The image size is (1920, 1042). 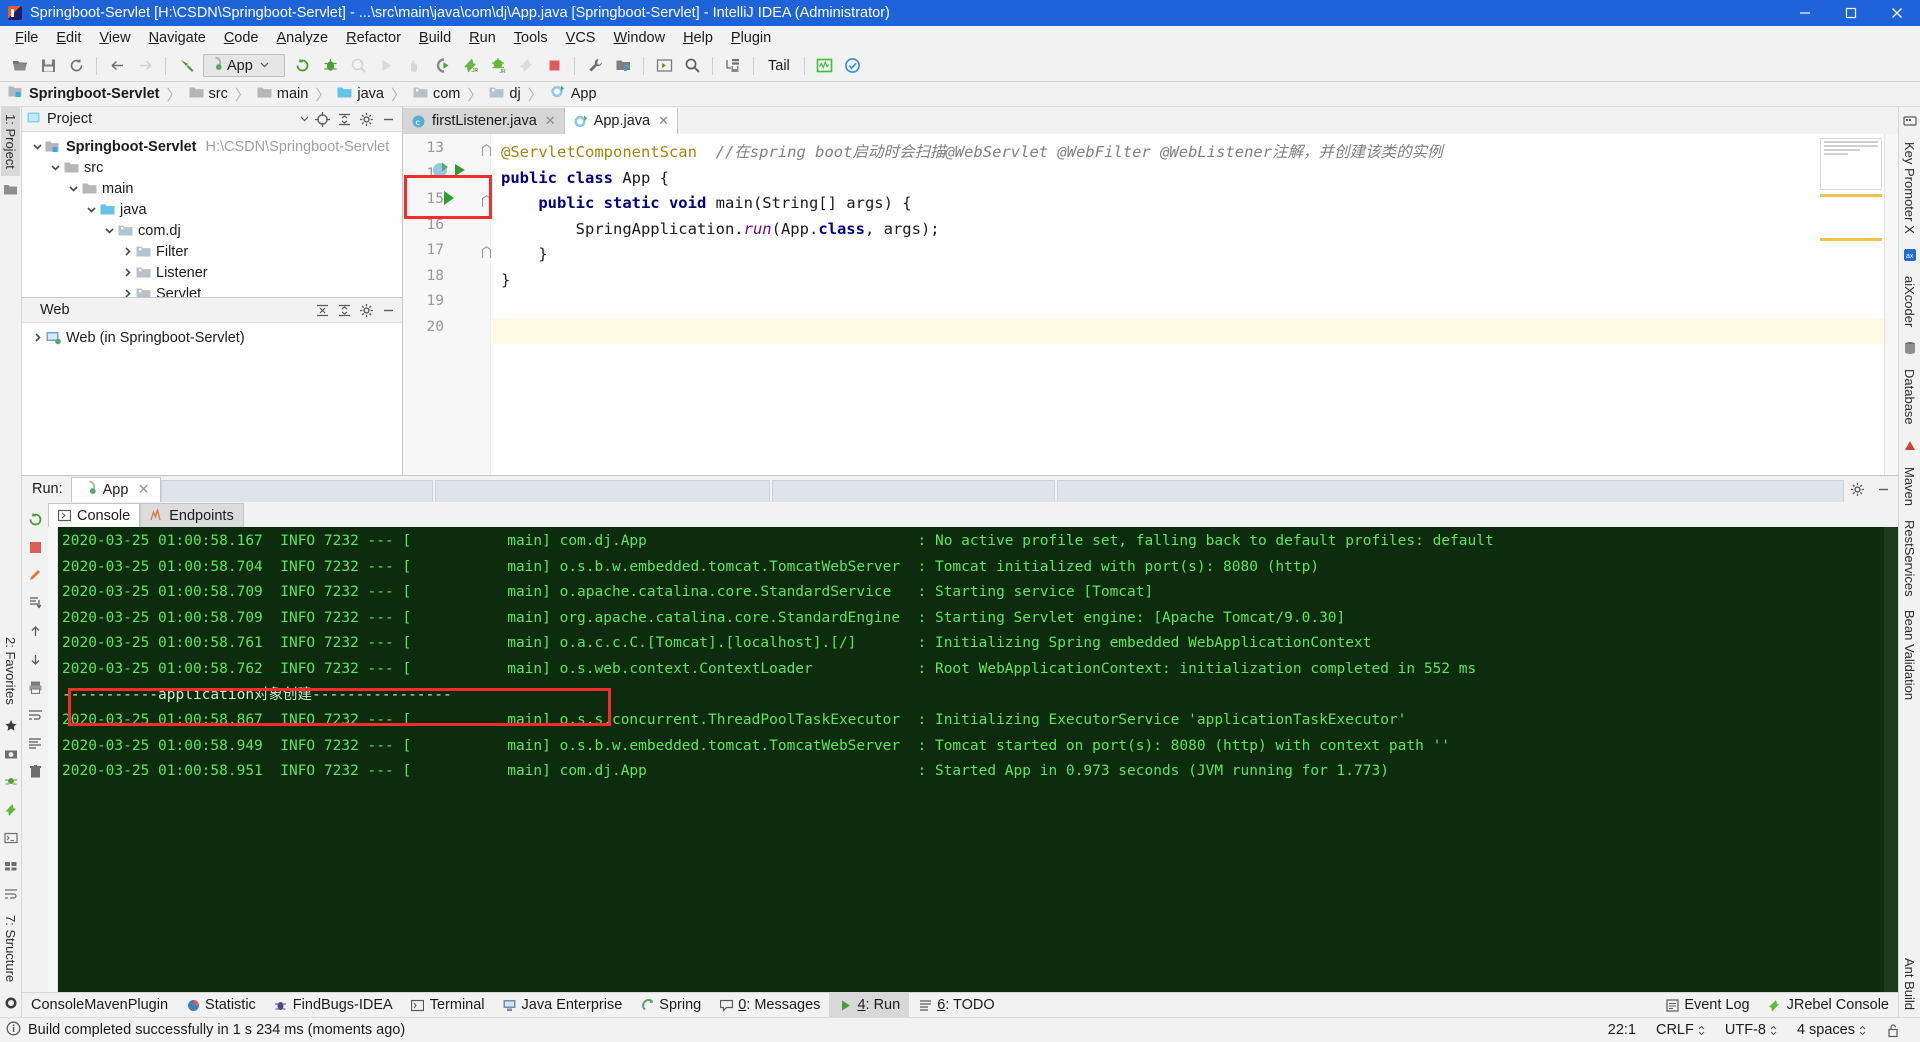 I want to click on project-tree-node: main, so click(x=212, y=188).